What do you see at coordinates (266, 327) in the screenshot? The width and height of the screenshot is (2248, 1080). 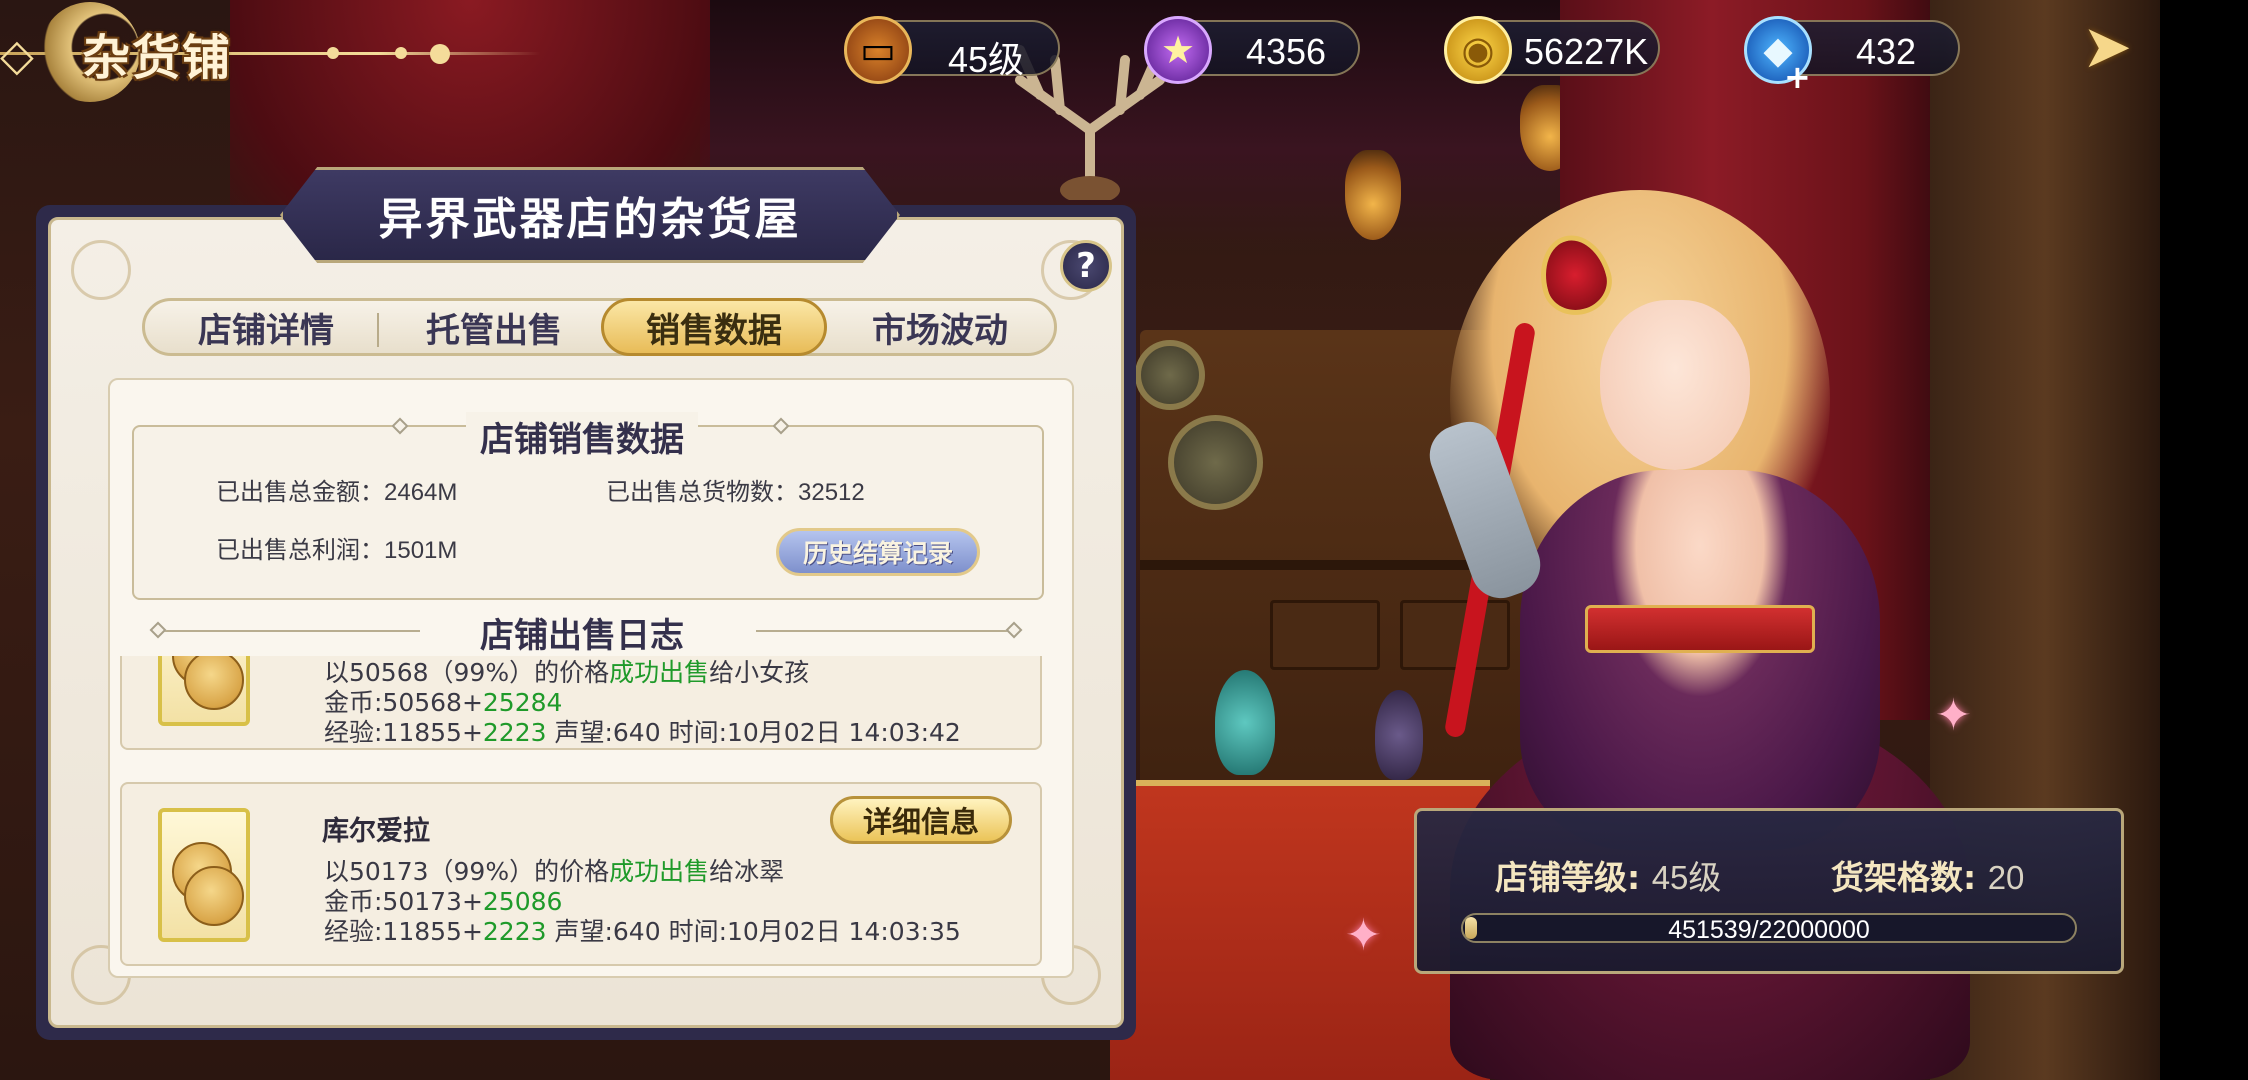 I see `tab-shop-details: 店铺详情` at bounding box center [266, 327].